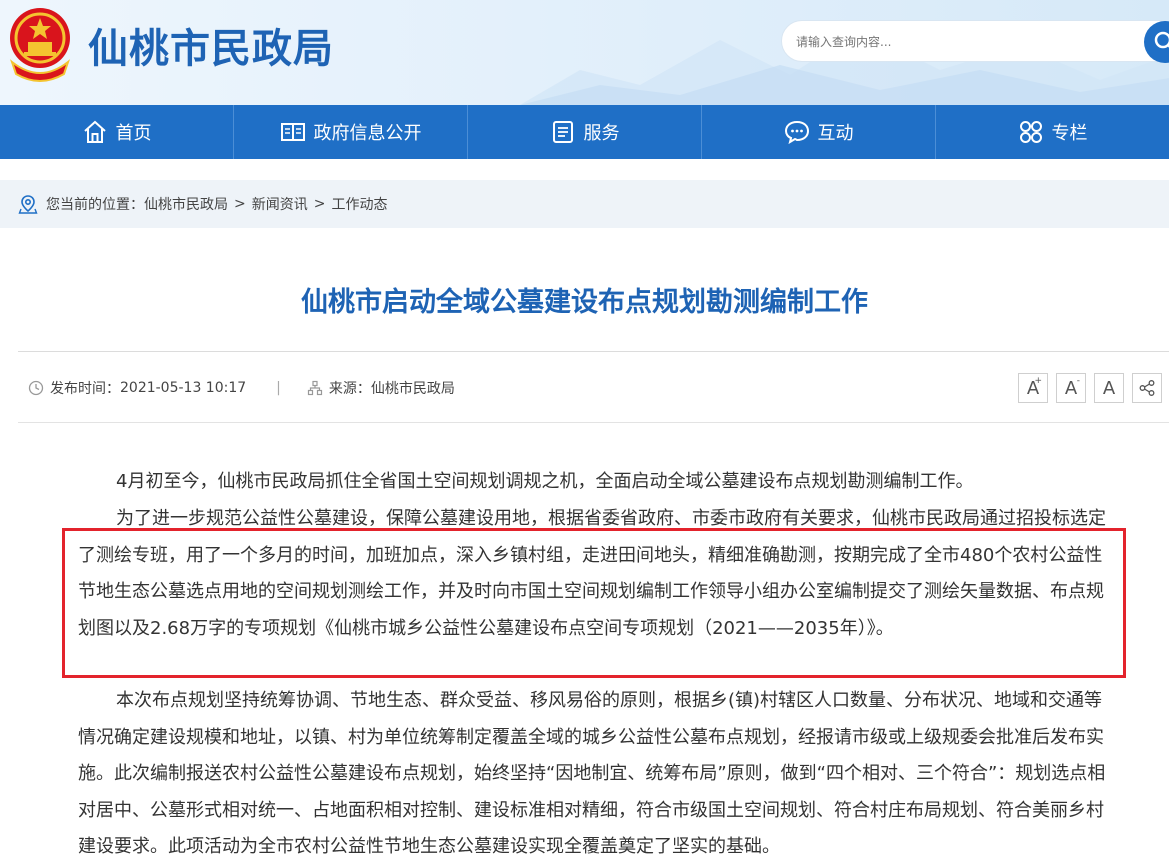  Describe the element at coordinates (183, 388) in the screenshot. I see `publish-time: 2021-05-13 10:17` at that location.